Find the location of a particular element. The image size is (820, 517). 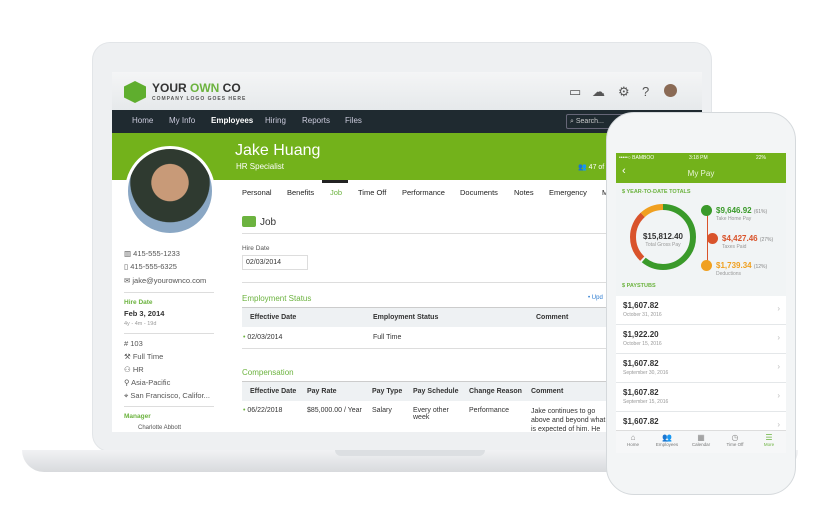

email: ✉ jake@yourownco.com is located at coordinates (165, 280).